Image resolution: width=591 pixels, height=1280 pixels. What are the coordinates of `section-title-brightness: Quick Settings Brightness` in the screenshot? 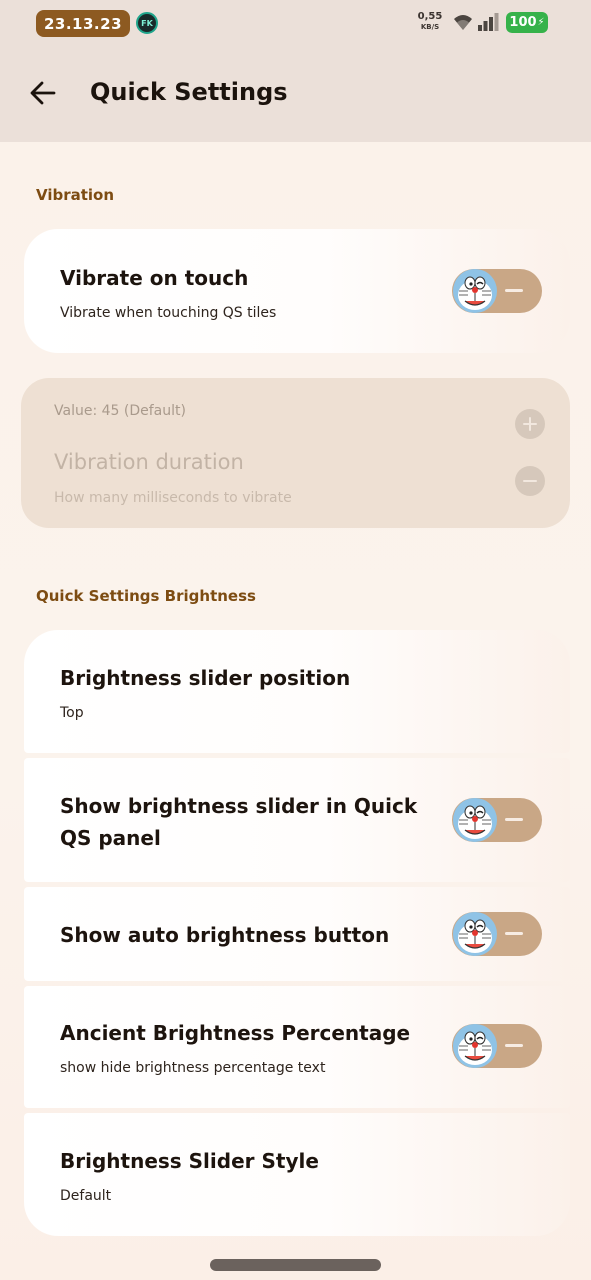 It's located at (146, 596).